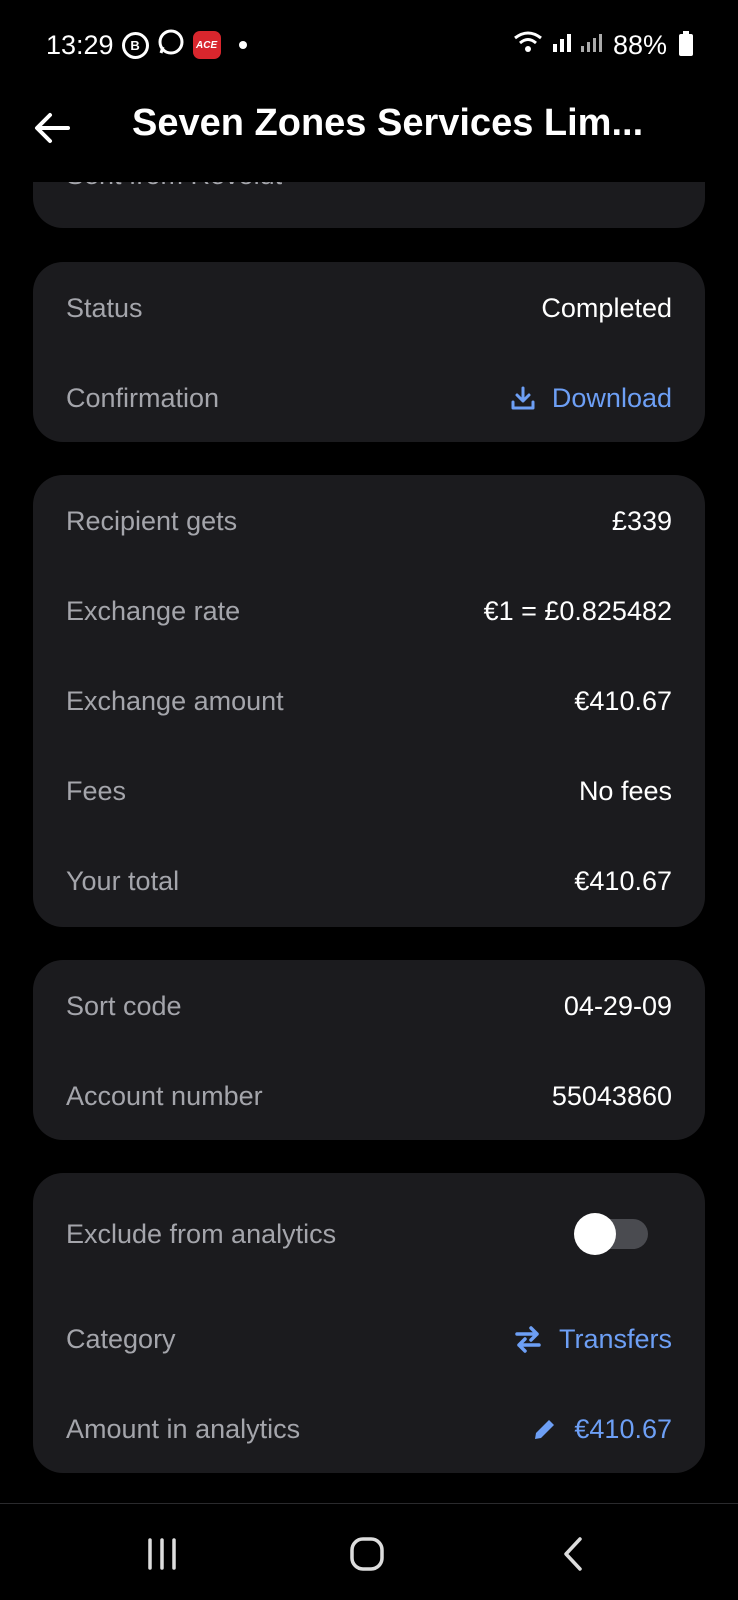 The height and width of the screenshot is (1600, 738). I want to click on recipient-gets-label: Recipient gets, so click(152, 520).